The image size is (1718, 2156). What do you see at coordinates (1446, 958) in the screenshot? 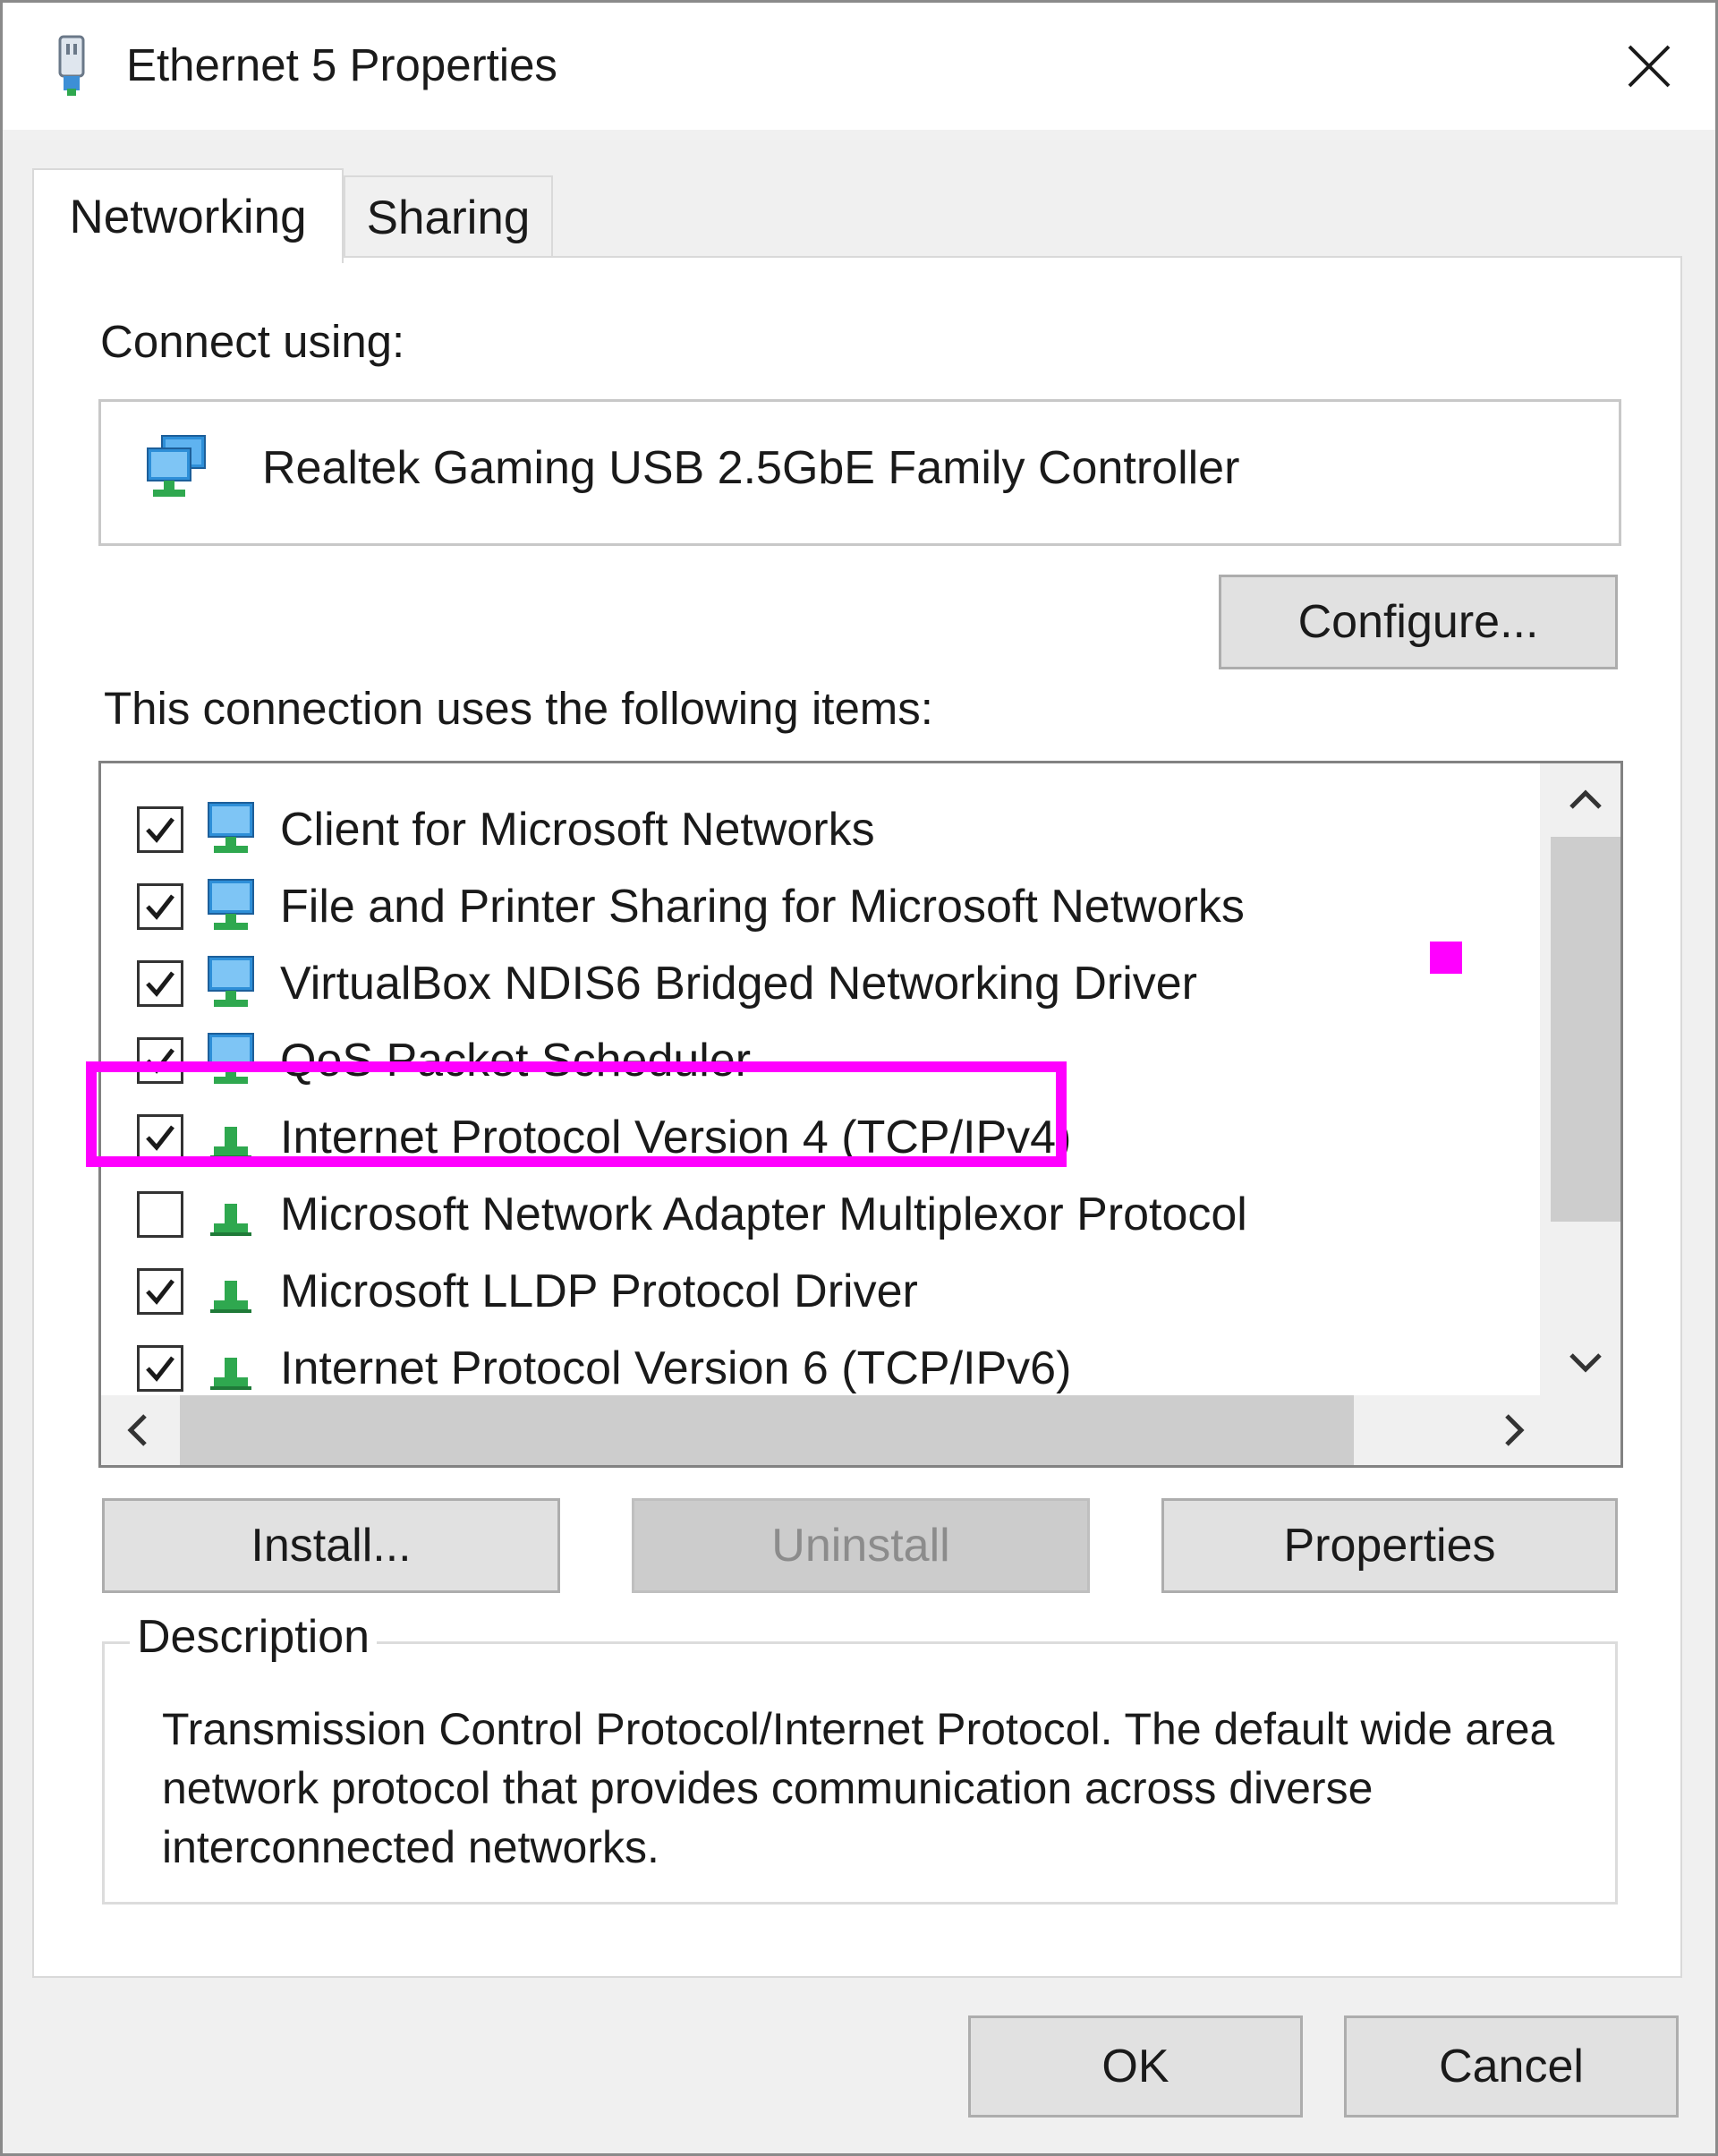
I see `highlight-marker` at bounding box center [1446, 958].